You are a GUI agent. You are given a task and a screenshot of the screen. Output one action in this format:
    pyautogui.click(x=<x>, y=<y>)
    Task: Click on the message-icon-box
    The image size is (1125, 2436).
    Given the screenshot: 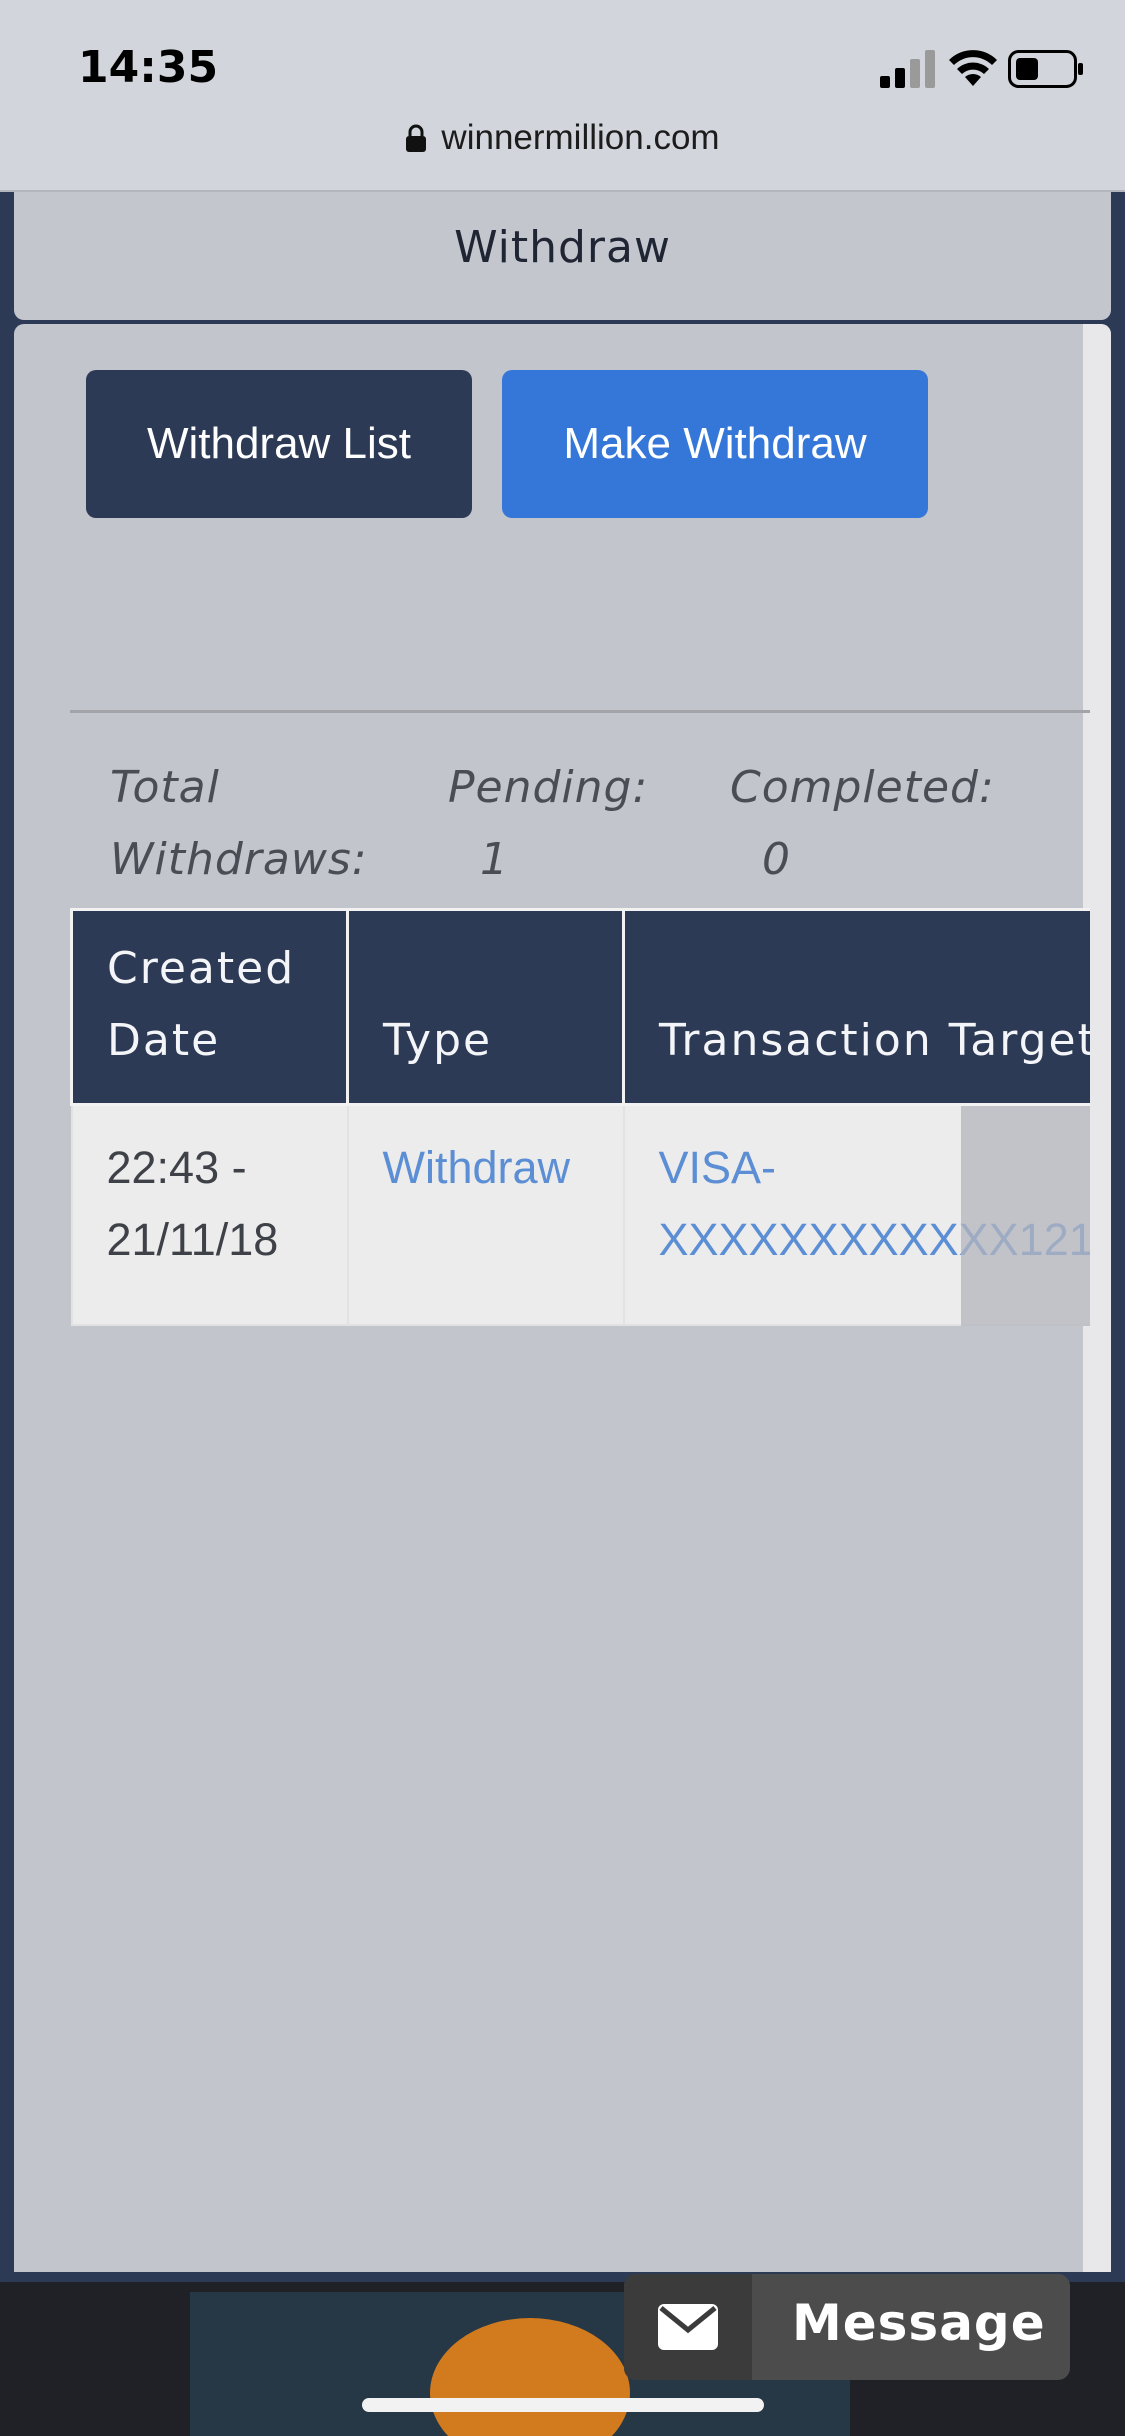 What is the action you would take?
    pyautogui.click(x=688, y=2327)
    